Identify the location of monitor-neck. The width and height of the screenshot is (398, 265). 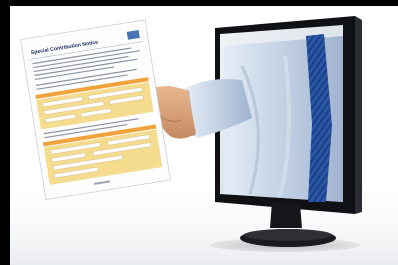
(286, 215).